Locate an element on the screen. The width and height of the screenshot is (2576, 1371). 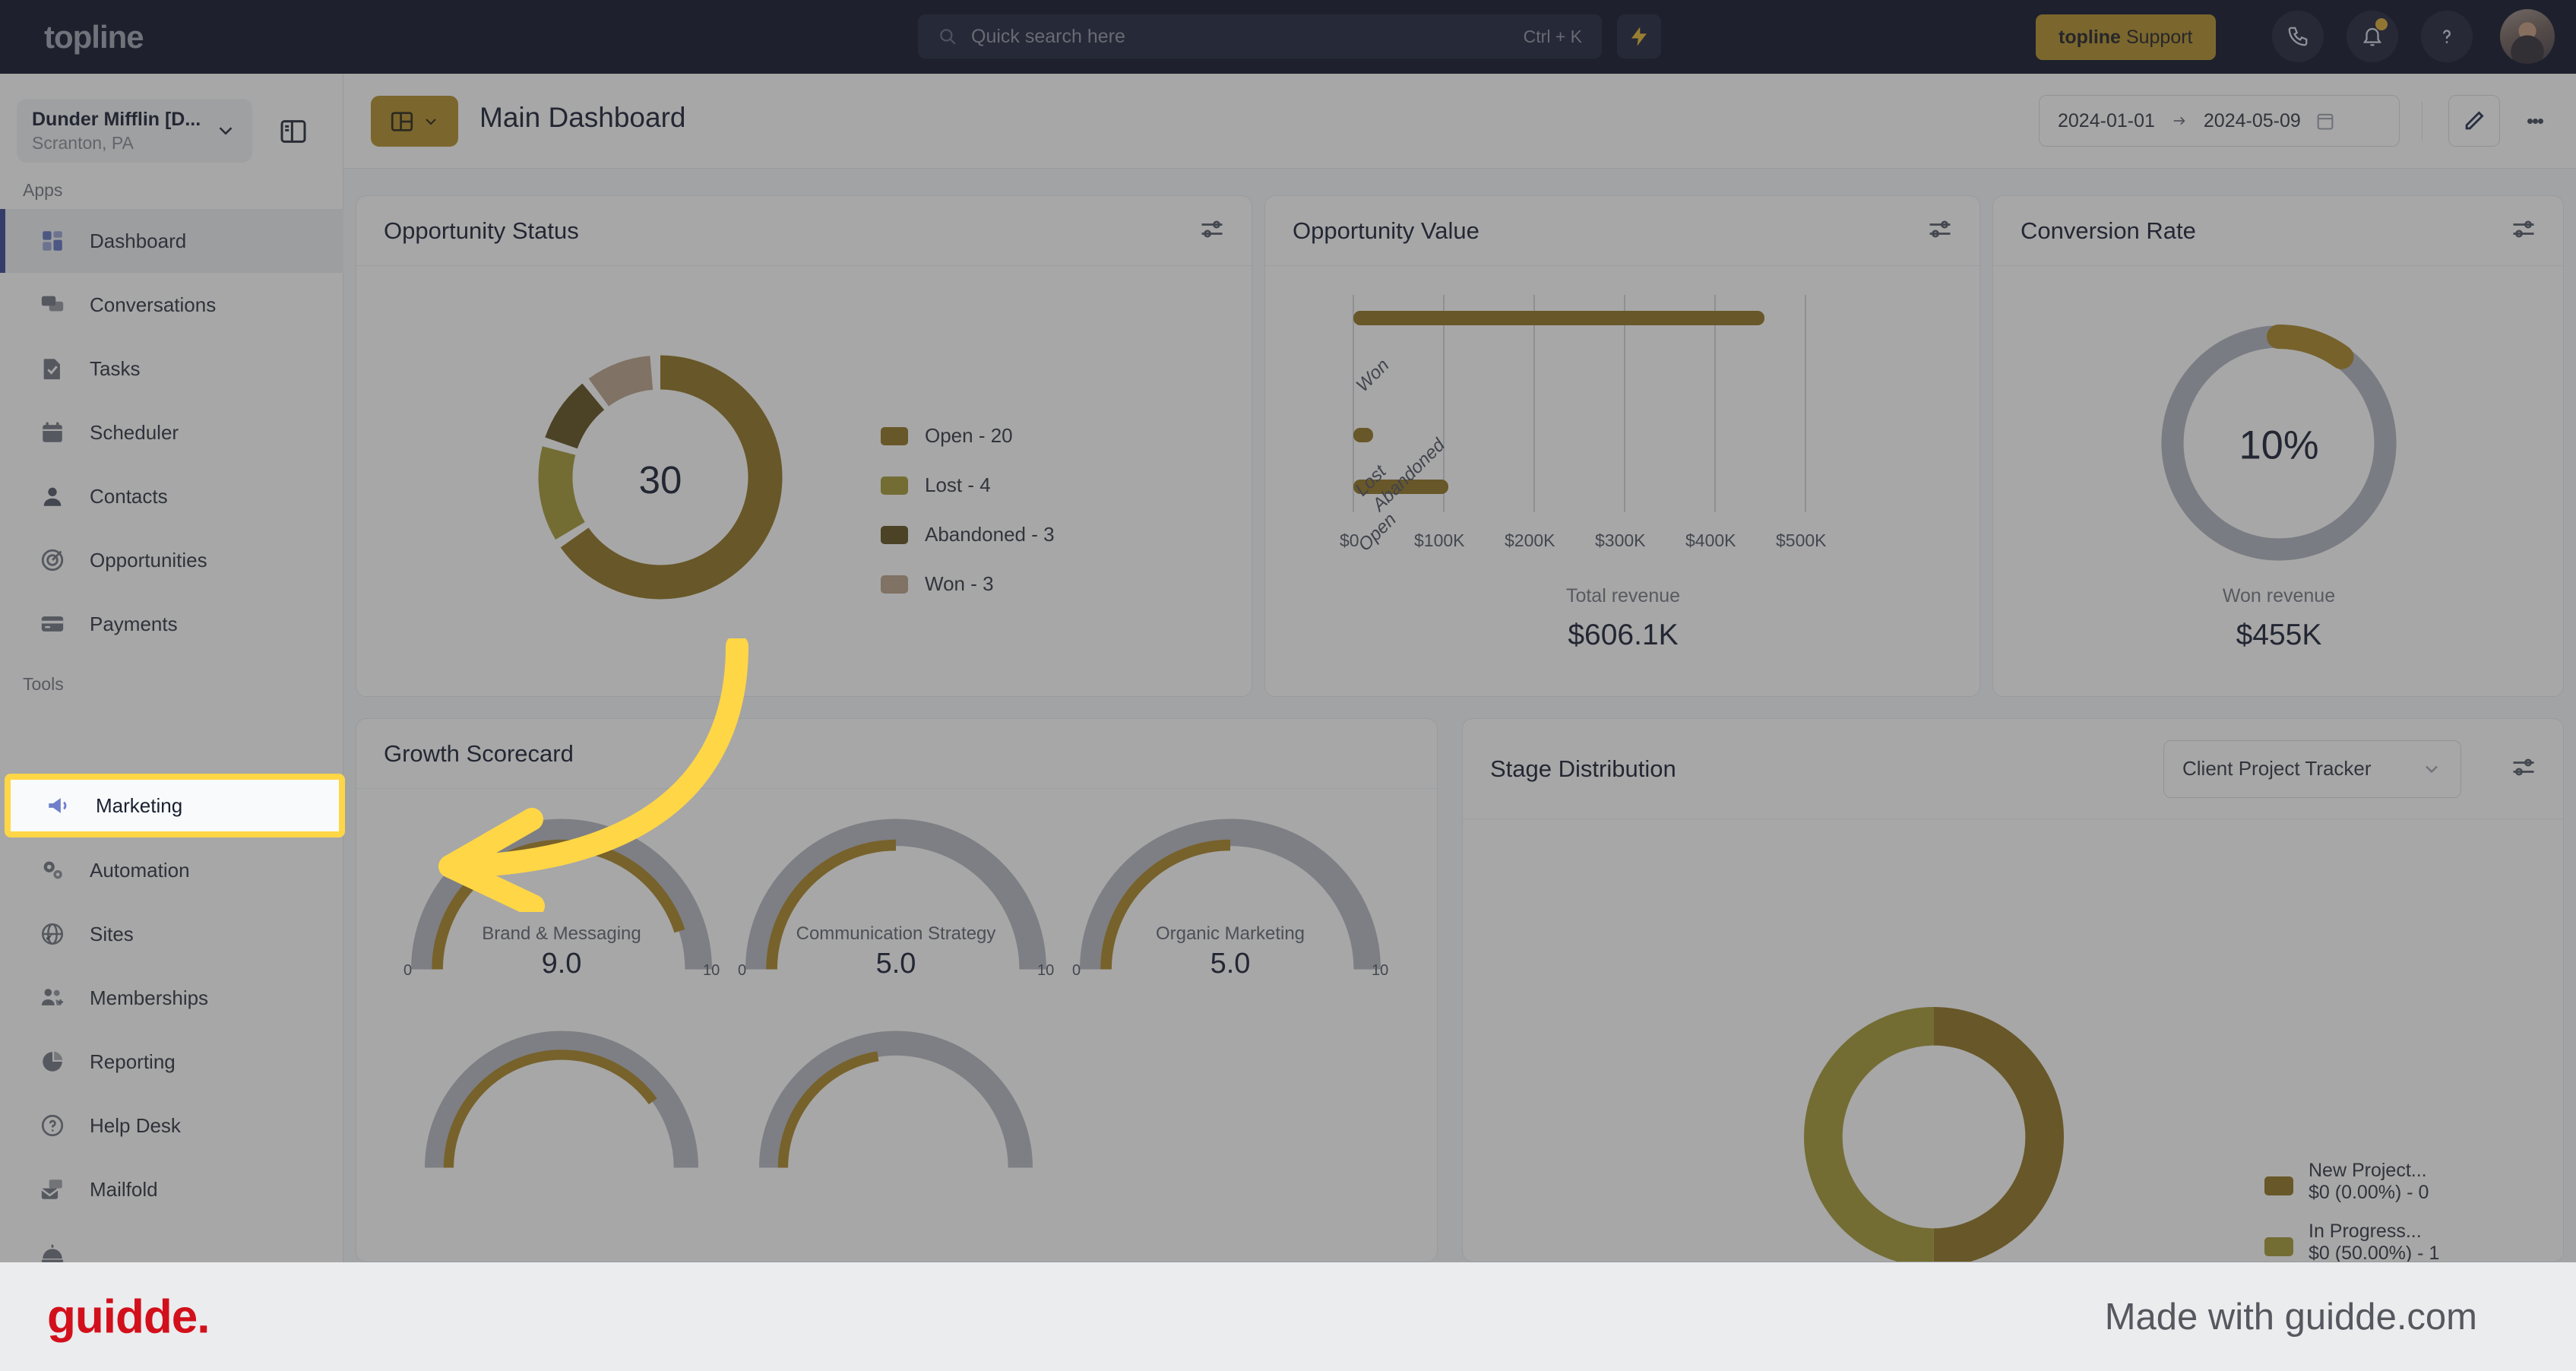
call-button is located at coordinates (2298, 36).